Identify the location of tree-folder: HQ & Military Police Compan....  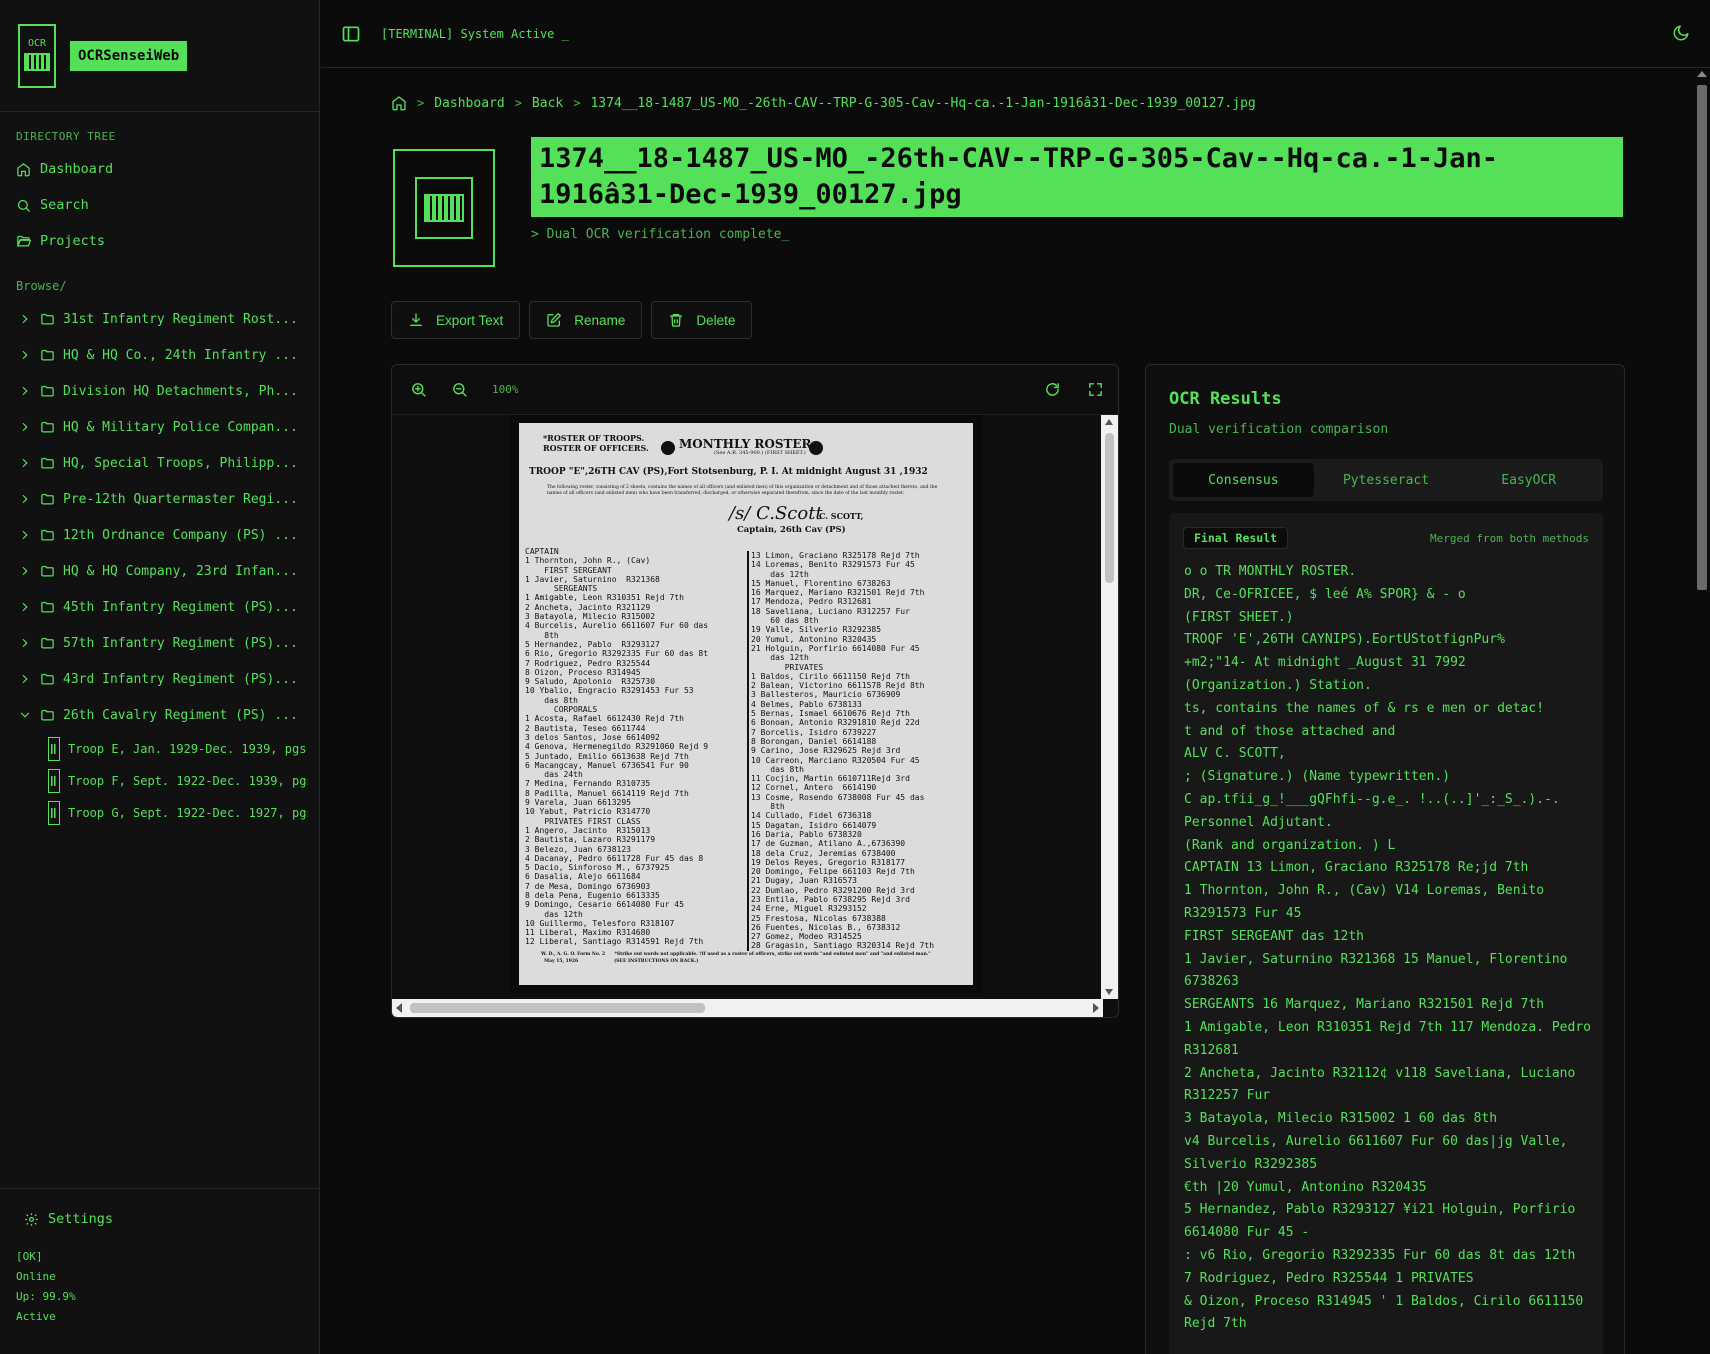
(159, 427).